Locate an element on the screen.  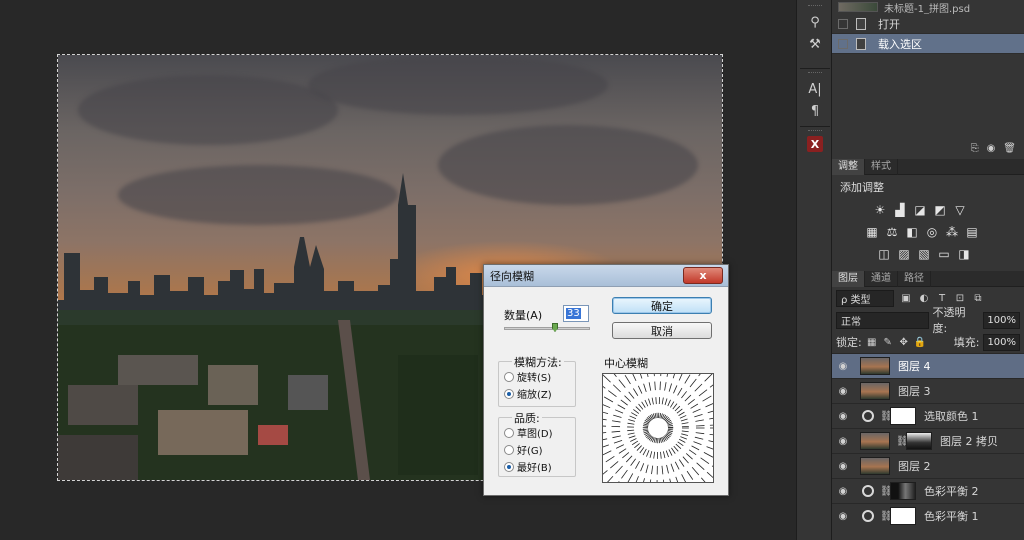
lock-paint-icon: ✎ is located at coordinates (888, 342).